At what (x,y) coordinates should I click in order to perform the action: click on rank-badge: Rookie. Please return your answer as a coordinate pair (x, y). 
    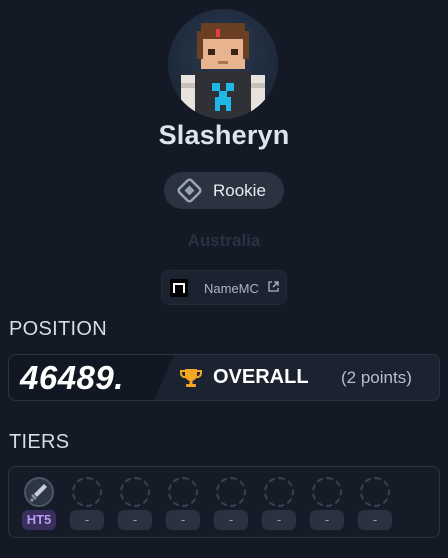
    Looking at the image, I should click on (224, 190).